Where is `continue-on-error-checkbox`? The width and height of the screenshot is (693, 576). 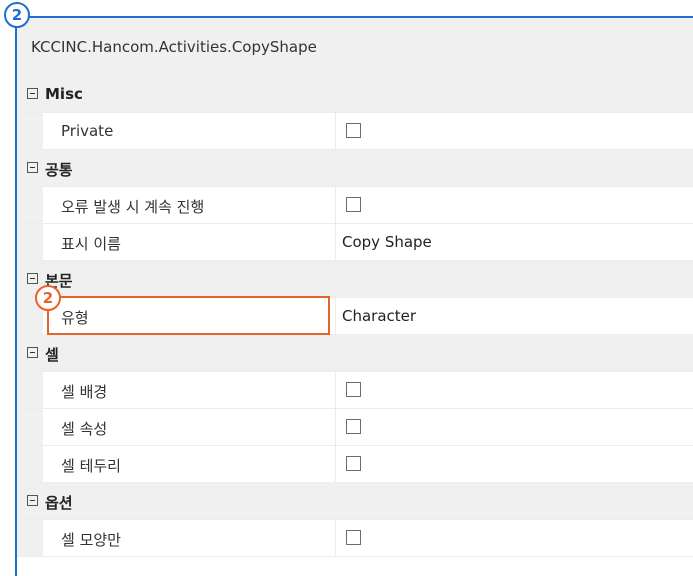 continue-on-error-checkbox is located at coordinates (353, 204).